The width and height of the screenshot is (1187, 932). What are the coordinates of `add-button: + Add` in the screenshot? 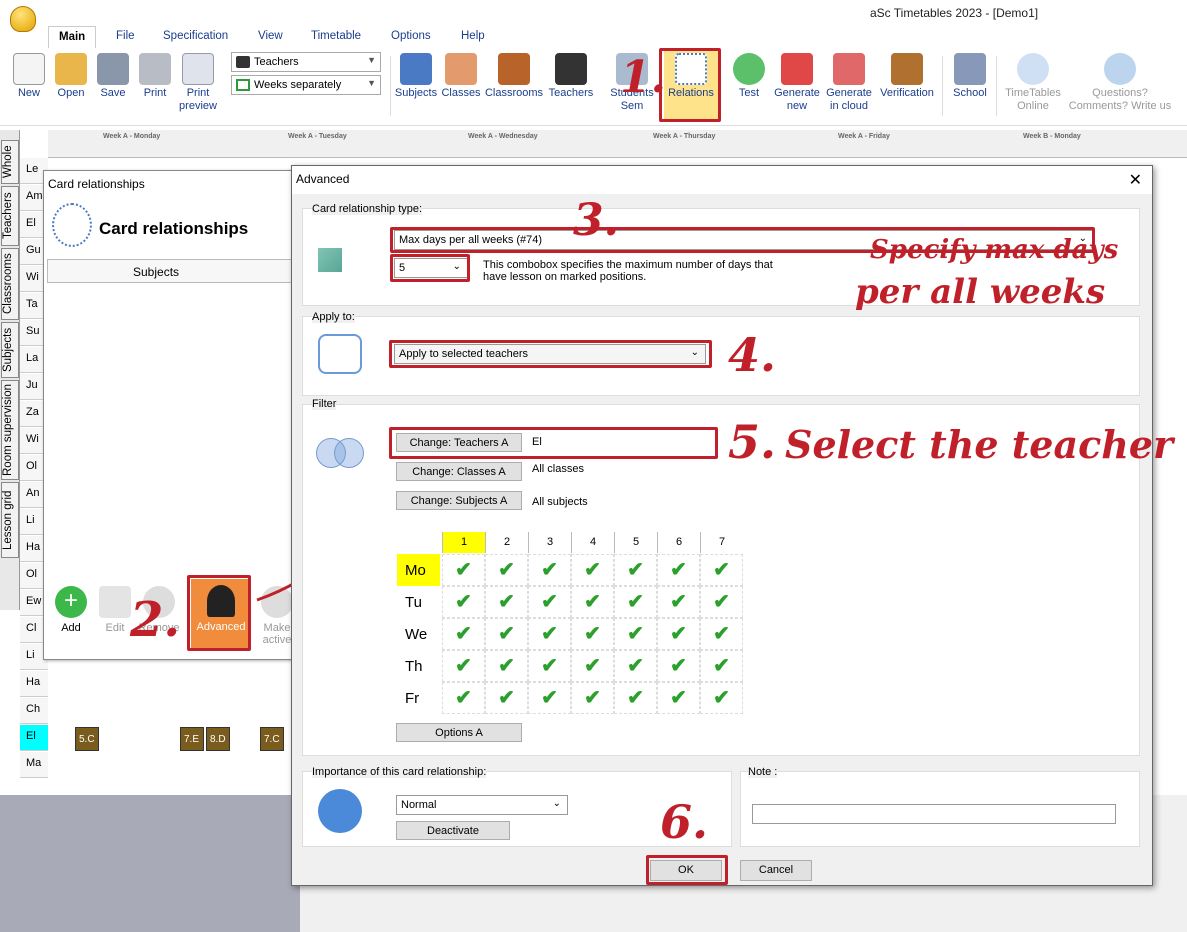 It's located at (71, 610).